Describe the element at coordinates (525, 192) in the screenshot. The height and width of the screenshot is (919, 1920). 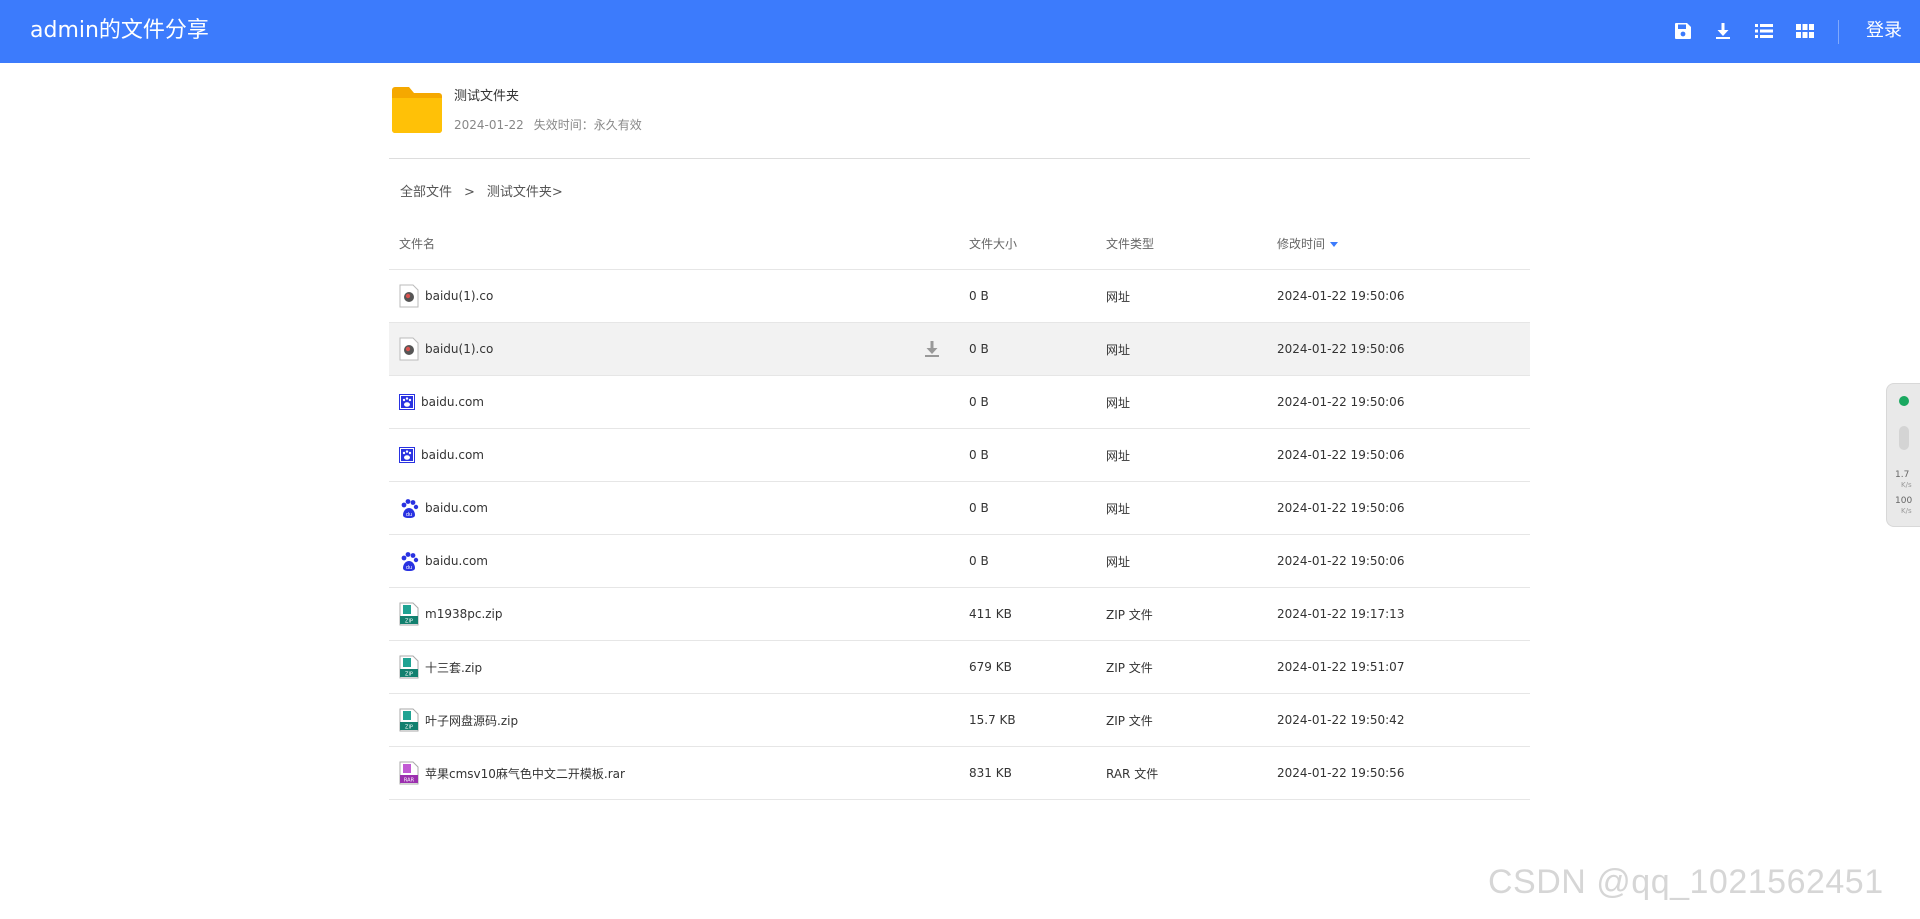
I see `breadcrumb-current: 测试文件夹>` at that location.